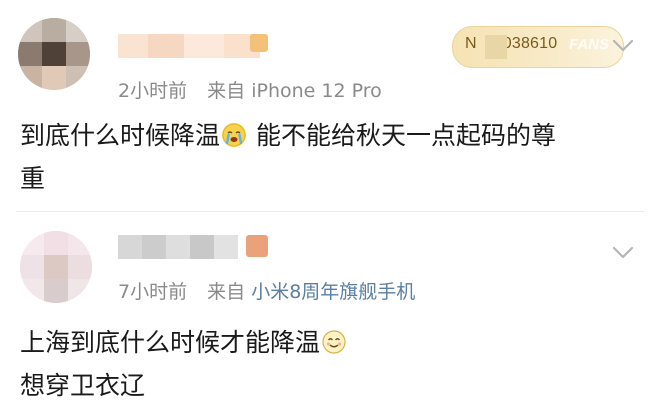 Image resolution: width=660 pixels, height=407 pixels. I want to click on fans-label: FANS, so click(589, 44).